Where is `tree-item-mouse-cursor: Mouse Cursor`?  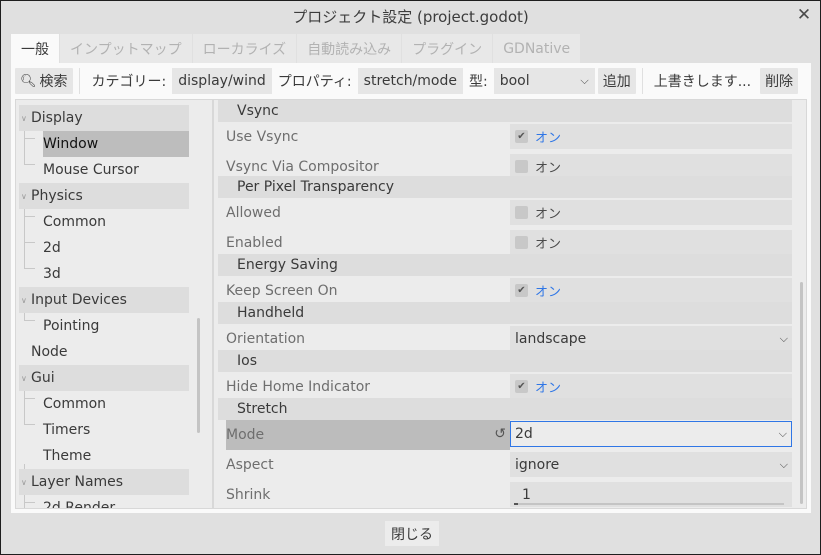 tree-item-mouse-cursor: Mouse Cursor is located at coordinates (116, 170).